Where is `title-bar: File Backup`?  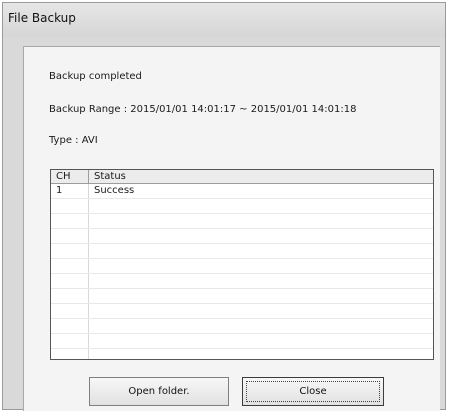
title-bar: File Backup is located at coordinates (224, 20).